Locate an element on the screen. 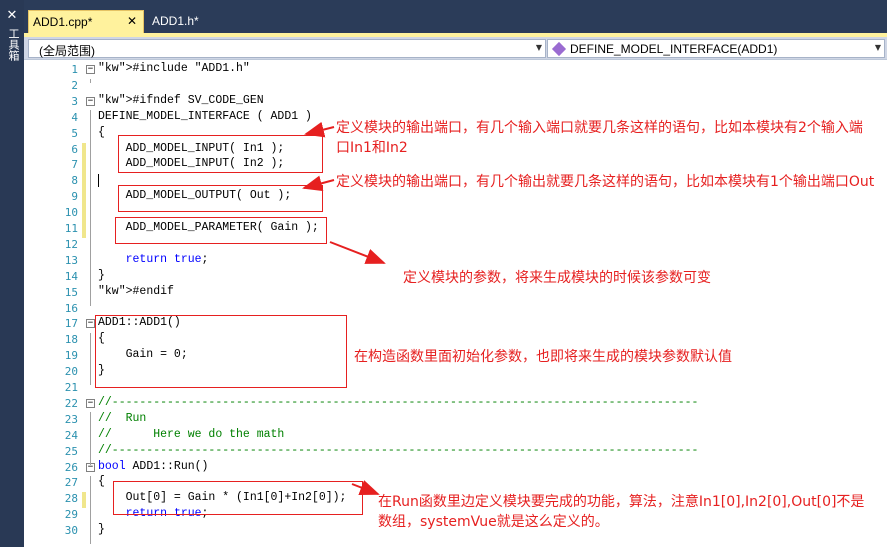 This screenshot has width=887, height=547. line-number: 19 is located at coordinates (71, 356).